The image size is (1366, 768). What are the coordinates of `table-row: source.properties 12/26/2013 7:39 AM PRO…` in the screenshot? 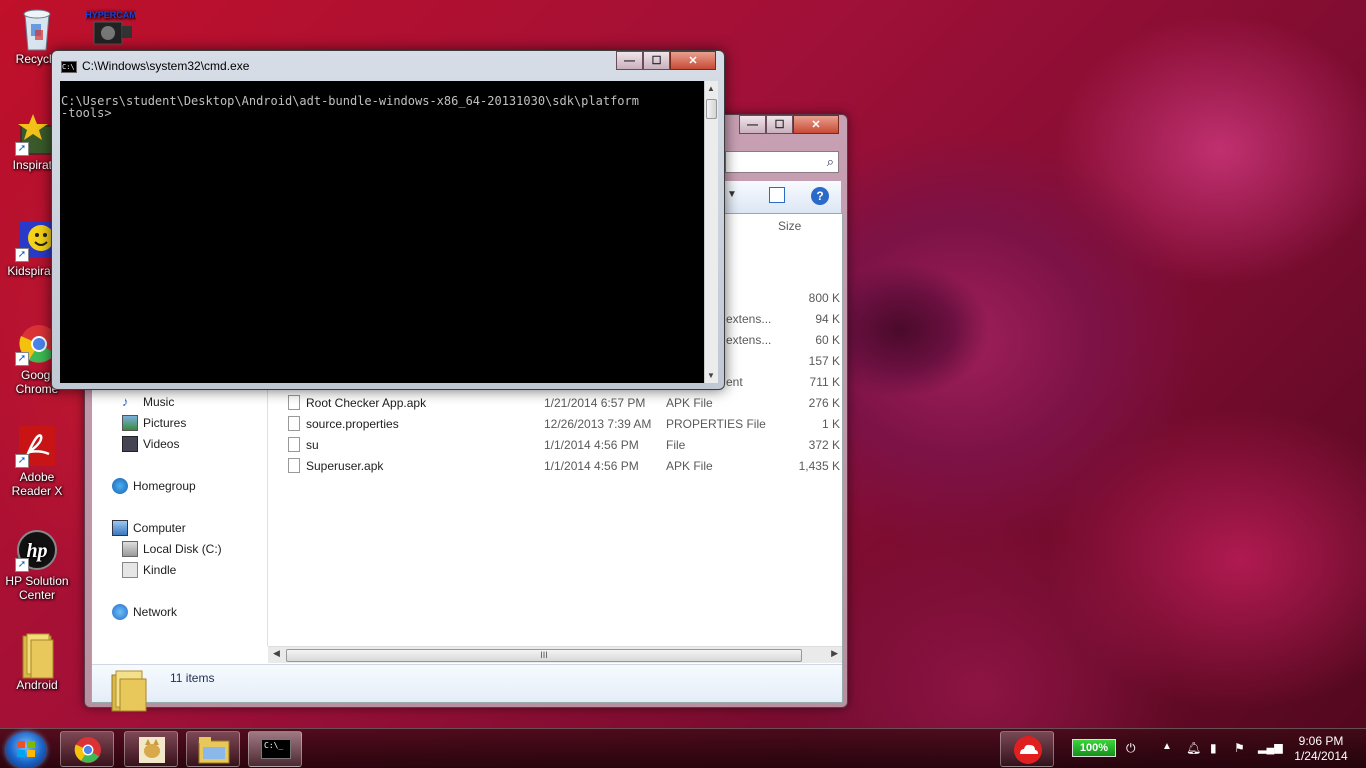 It's located at (555, 424).